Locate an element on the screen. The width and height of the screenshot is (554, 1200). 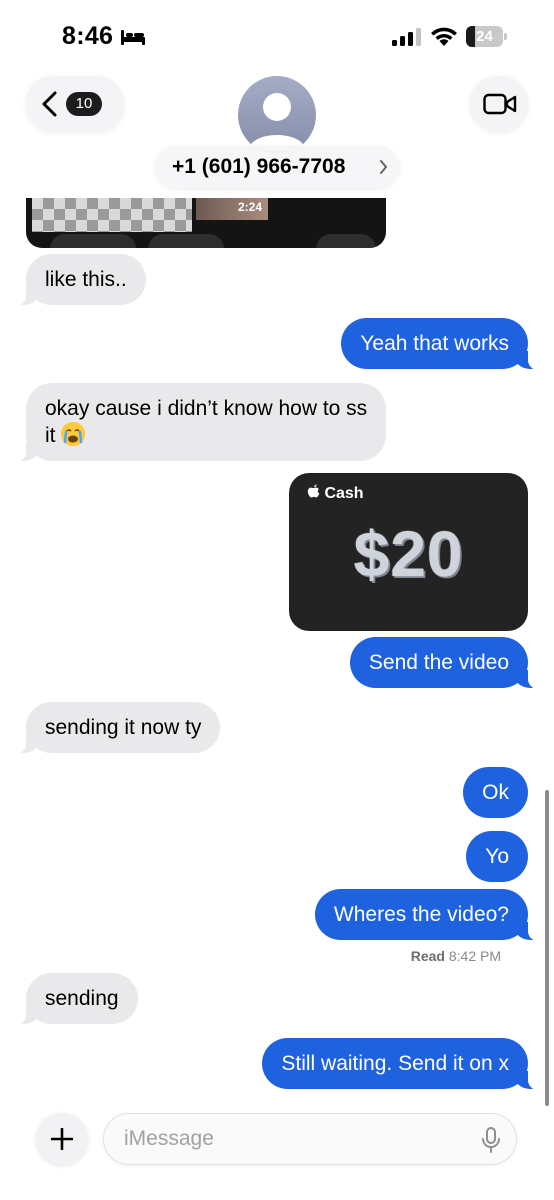
apple-cash-text: Cash is located at coordinates (344, 493).